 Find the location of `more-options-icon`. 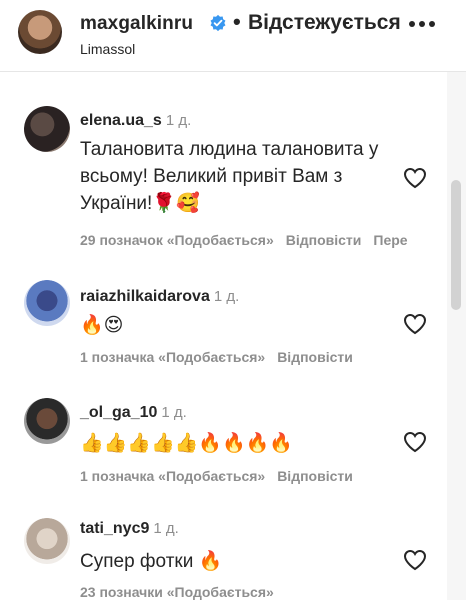

more-options-icon is located at coordinates (422, 24).